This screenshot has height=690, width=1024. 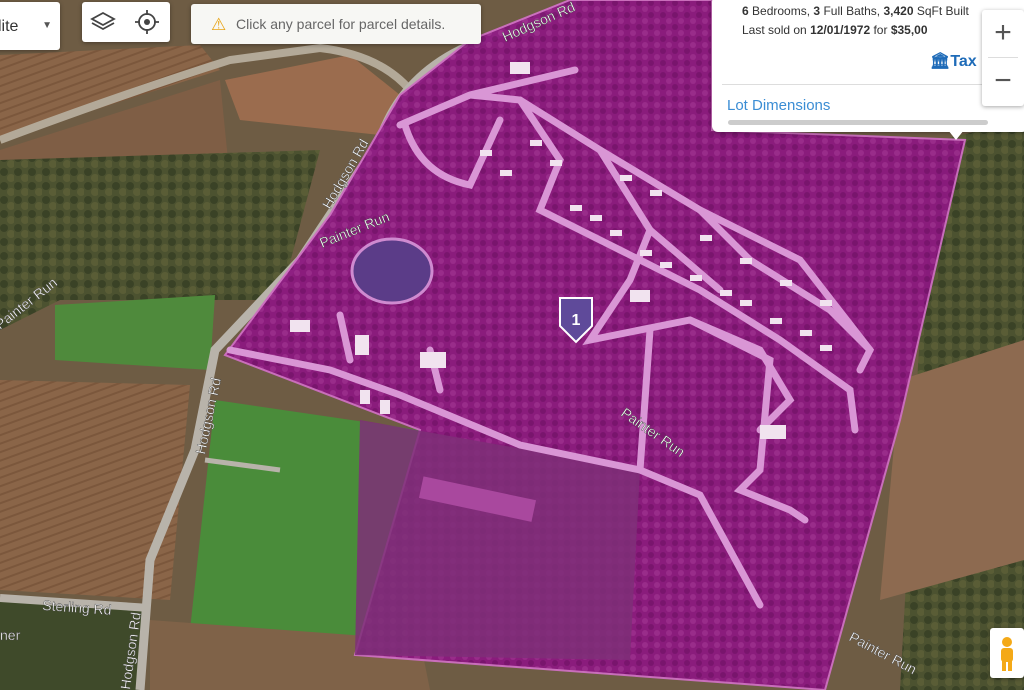 I want to click on sqft-label: SqFt, so click(x=929, y=11).